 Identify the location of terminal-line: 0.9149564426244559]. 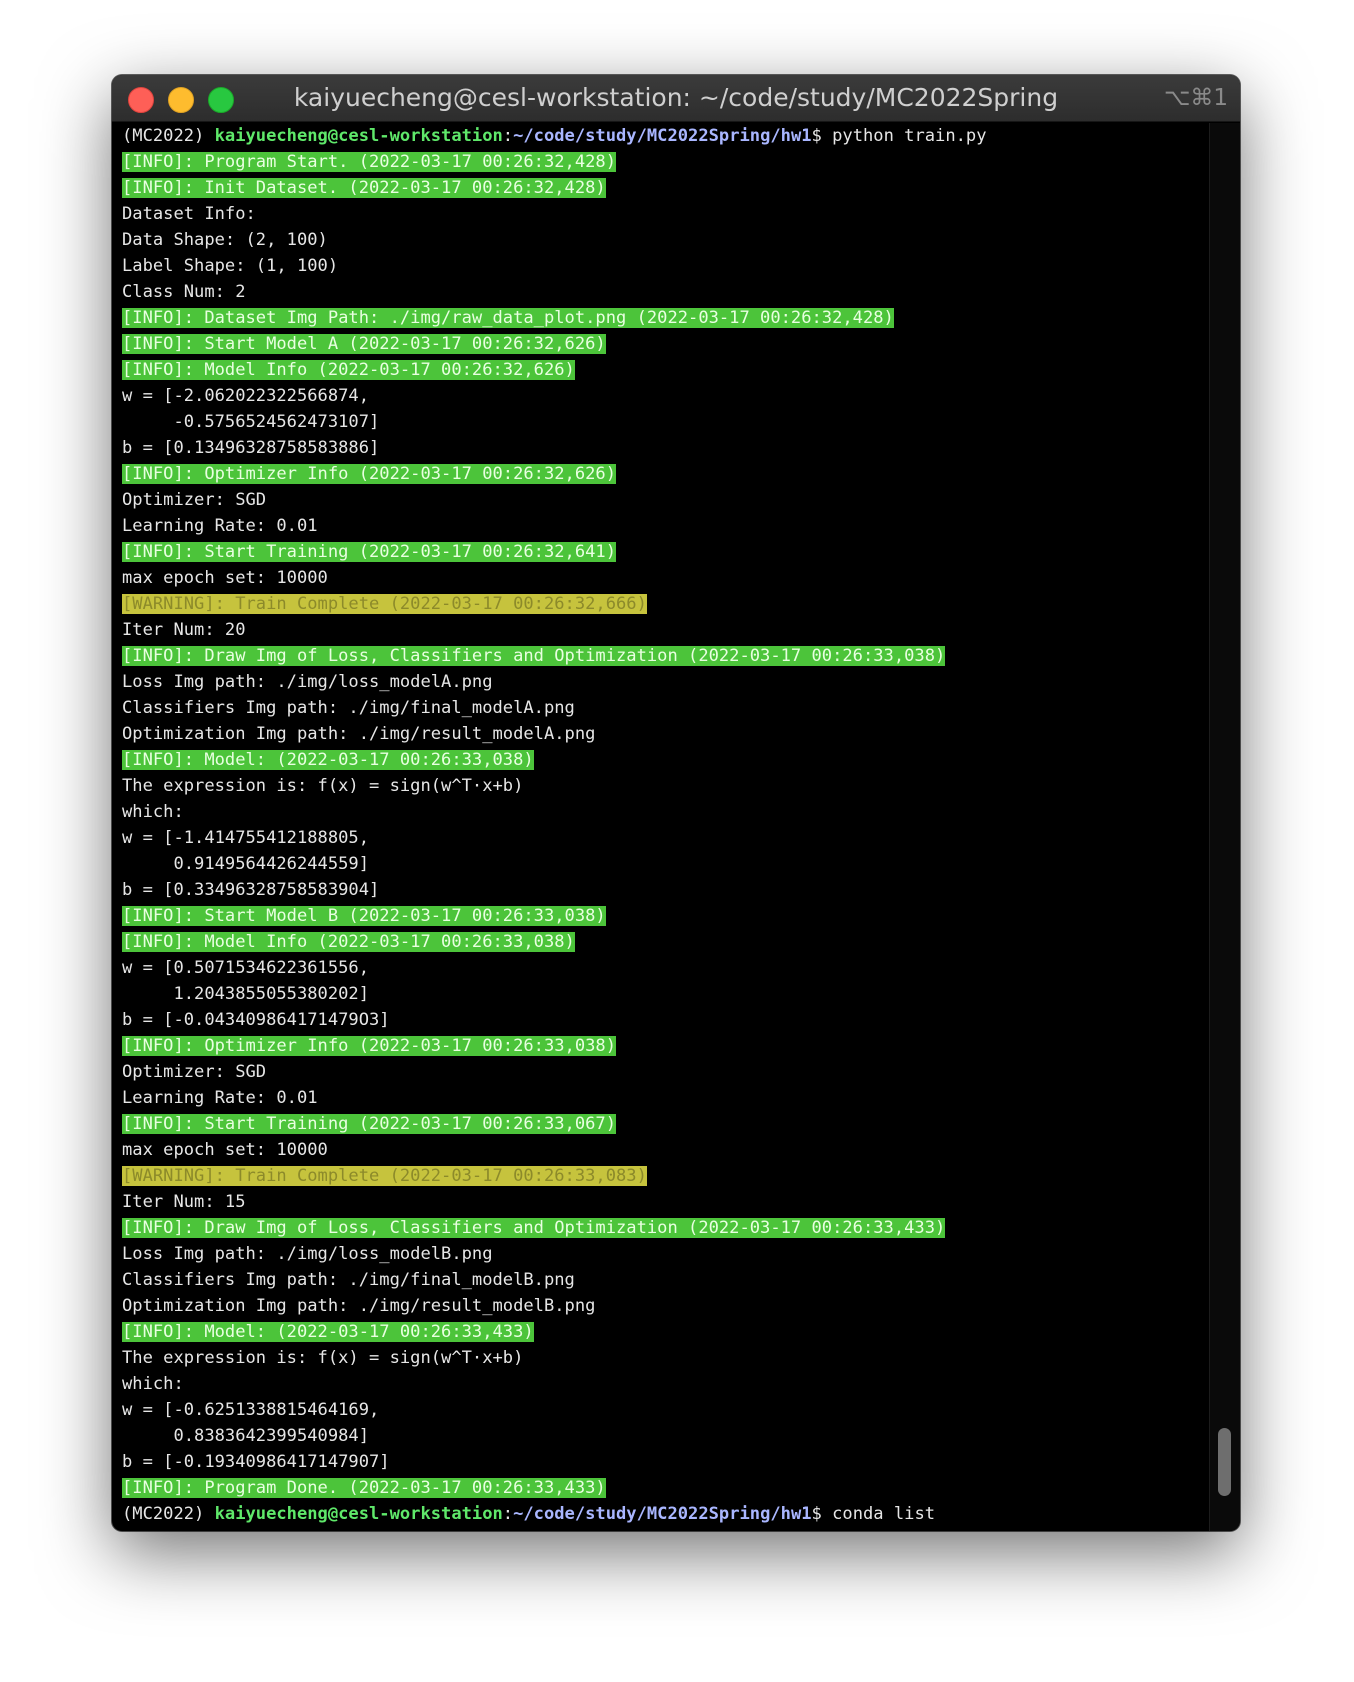
(666, 864).